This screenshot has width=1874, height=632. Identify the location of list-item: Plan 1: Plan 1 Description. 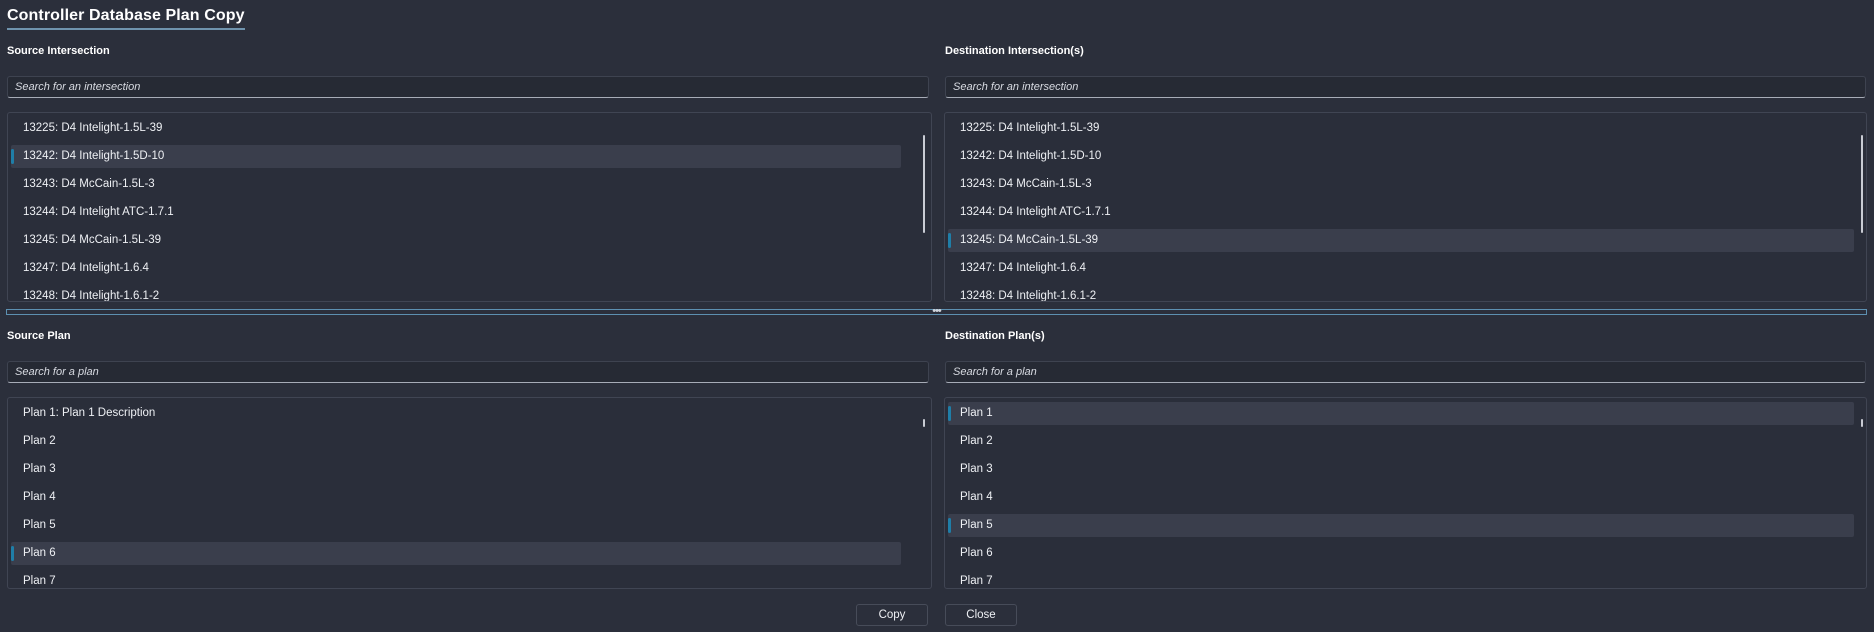
(456, 413).